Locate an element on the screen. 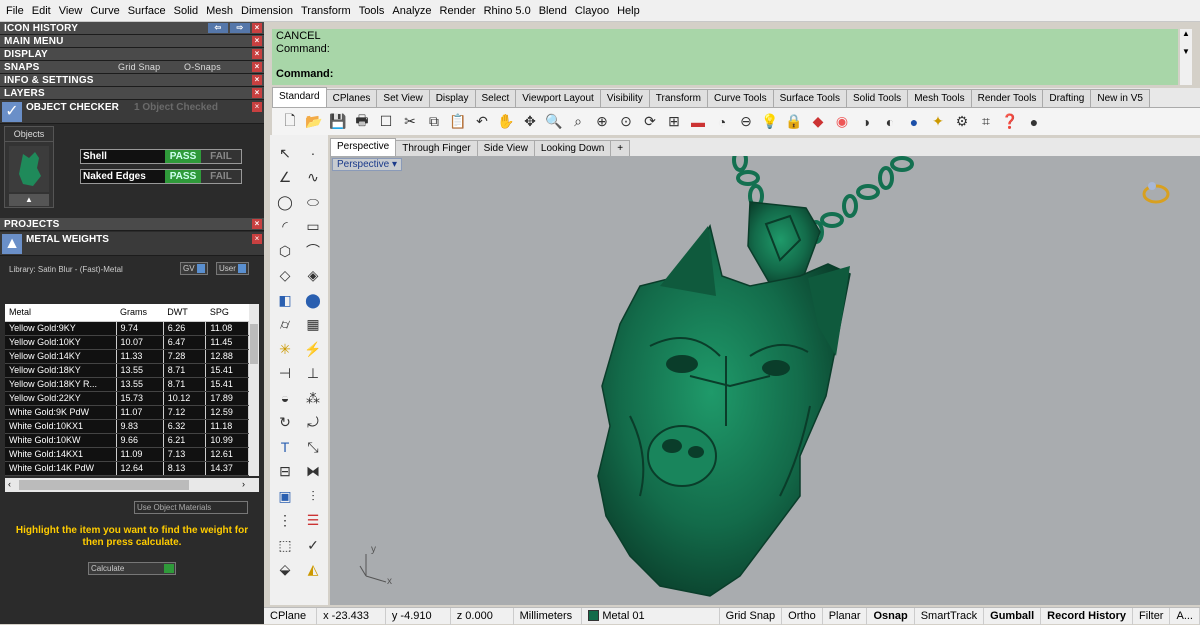  car-icon: ▬ is located at coordinates (698, 122).